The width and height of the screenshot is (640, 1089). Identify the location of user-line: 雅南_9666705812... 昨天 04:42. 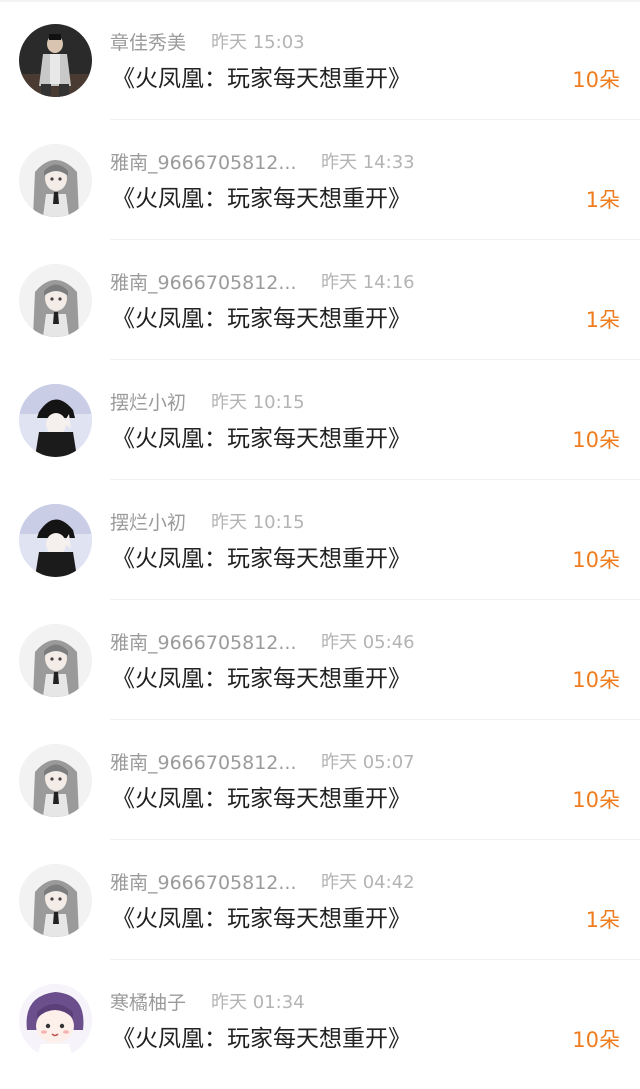
(262, 883).